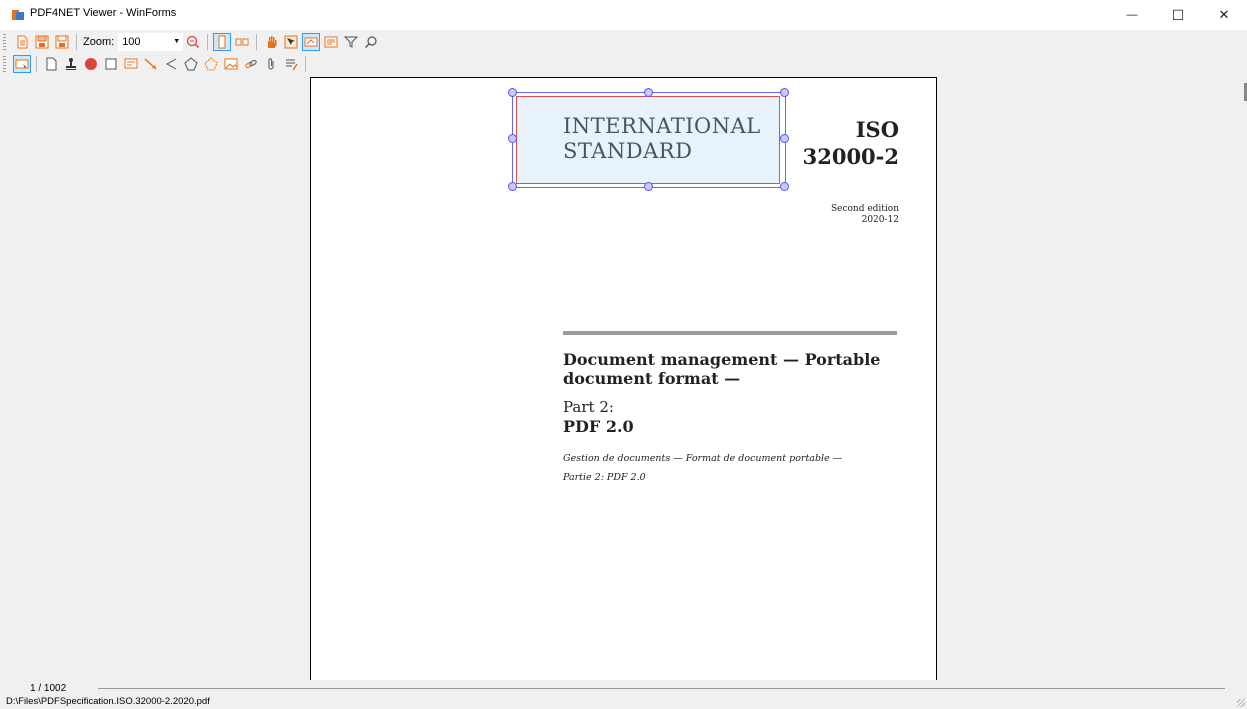 The width and height of the screenshot is (1247, 709). Describe the element at coordinates (48, 688) in the screenshot. I see `page-indicator: 1 / 1002` at that location.